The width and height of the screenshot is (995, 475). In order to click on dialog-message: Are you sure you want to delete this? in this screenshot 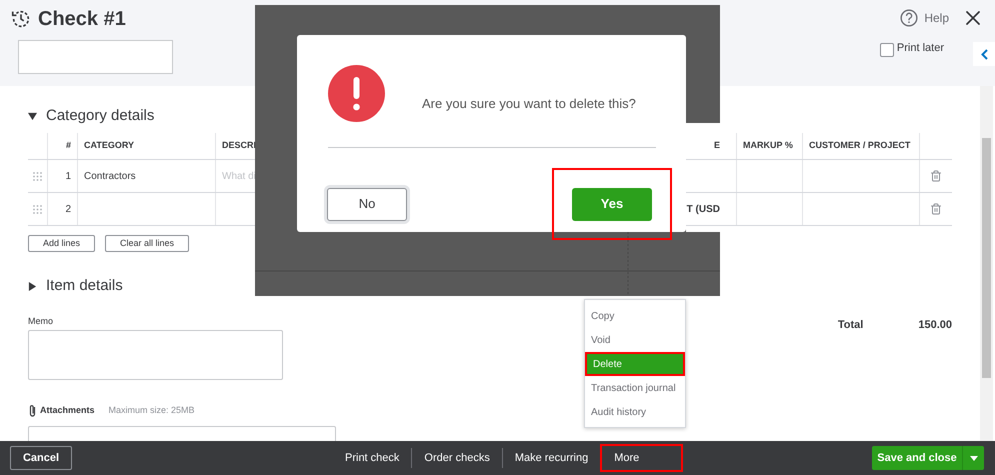, I will do `click(529, 103)`.